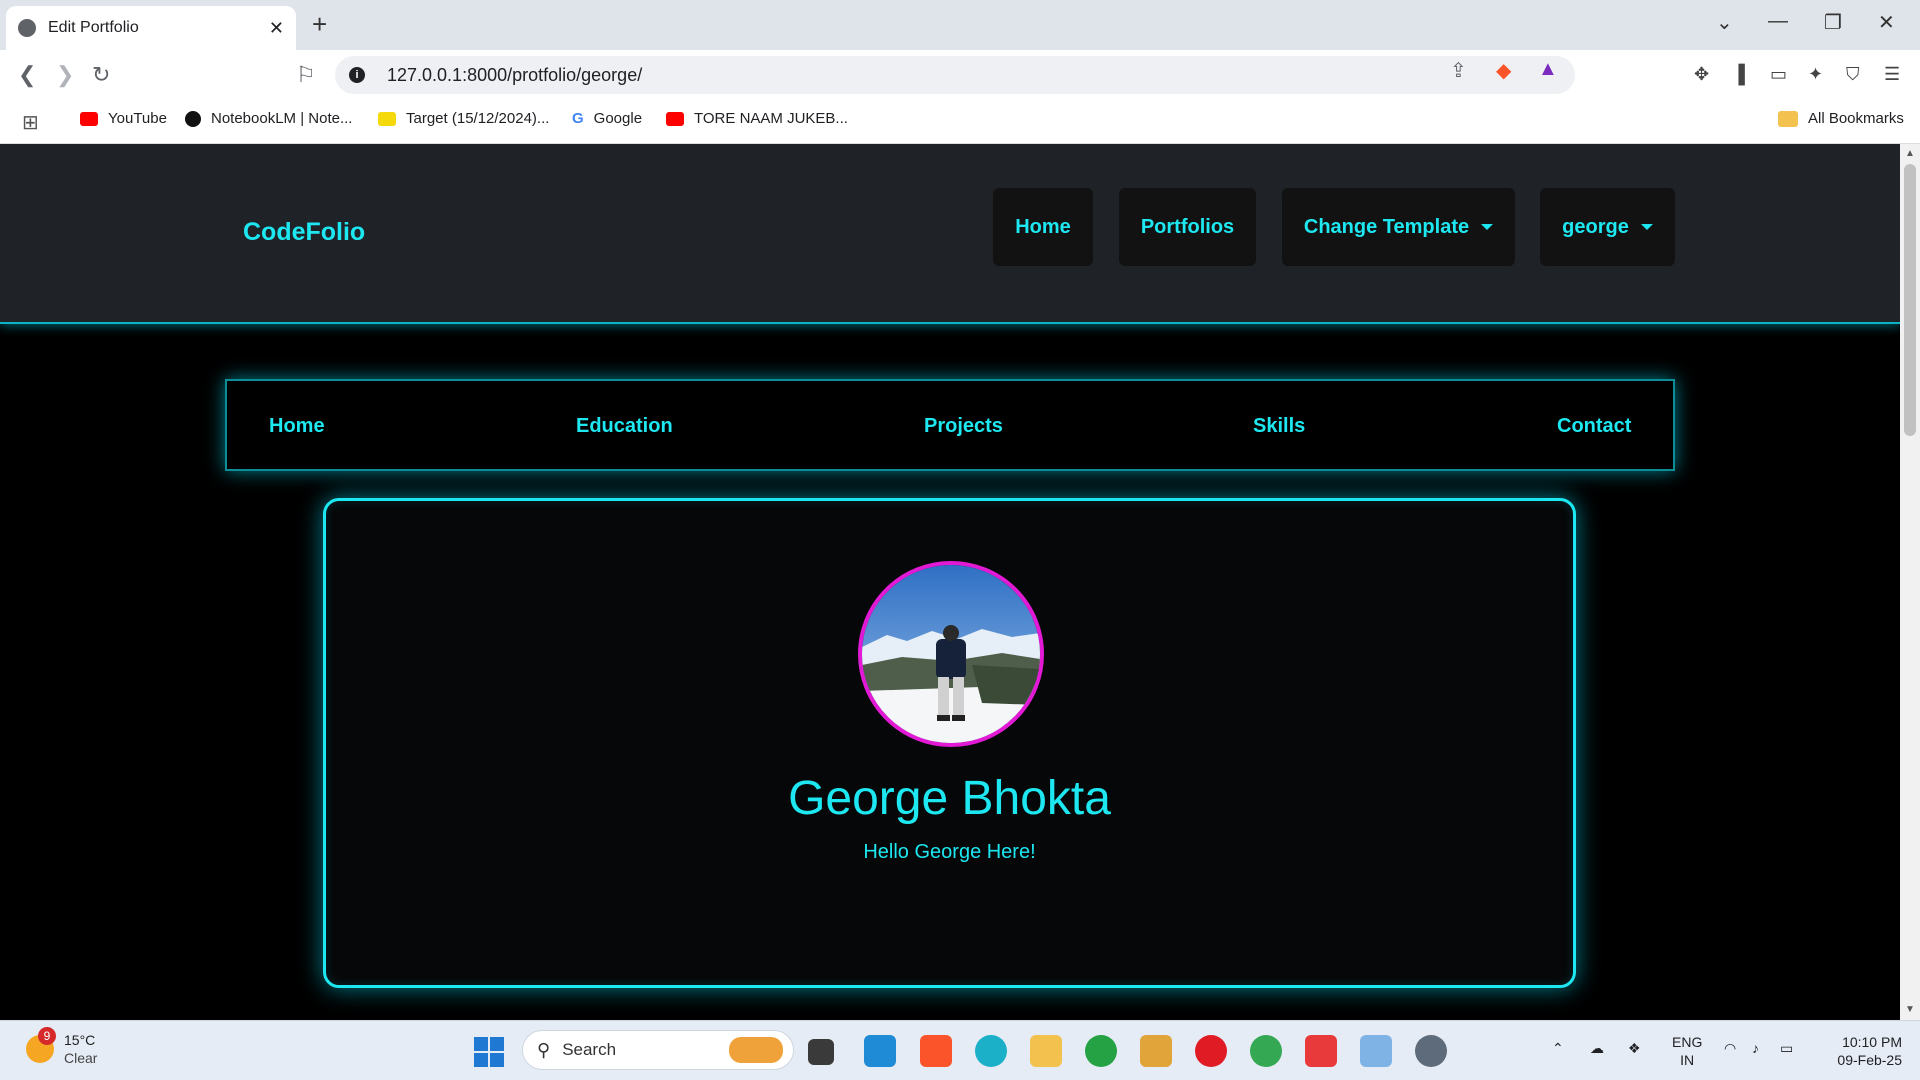 The width and height of the screenshot is (1920, 1080). What do you see at coordinates (618, 118) in the screenshot?
I see `bookmark-label: Google` at bounding box center [618, 118].